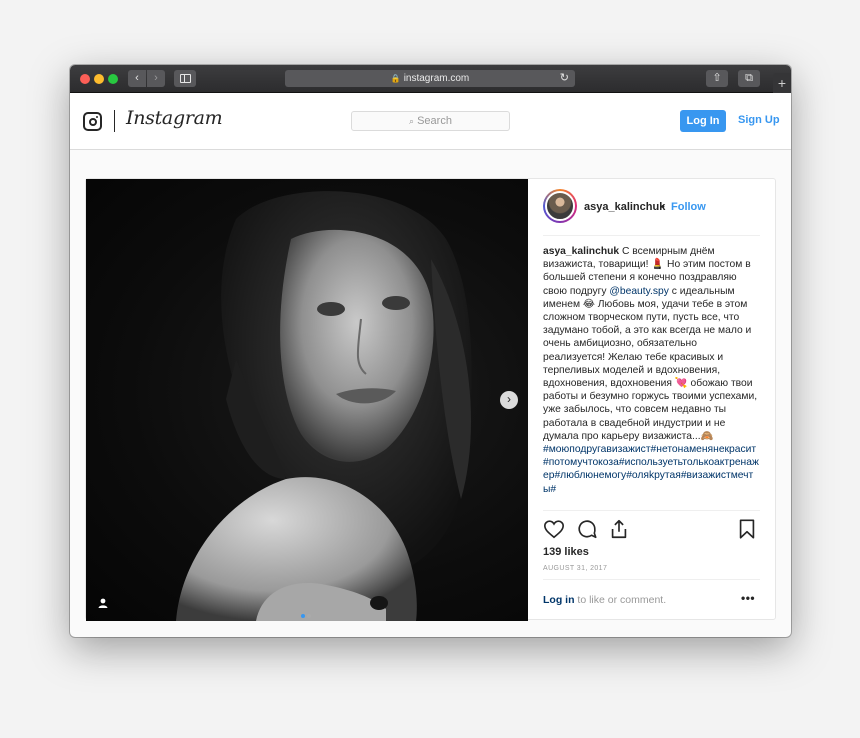  What do you see at coordinates (759, 121) in the screenshot?
I see `signup-link: Sign Up` at bounding box center [759, 121].